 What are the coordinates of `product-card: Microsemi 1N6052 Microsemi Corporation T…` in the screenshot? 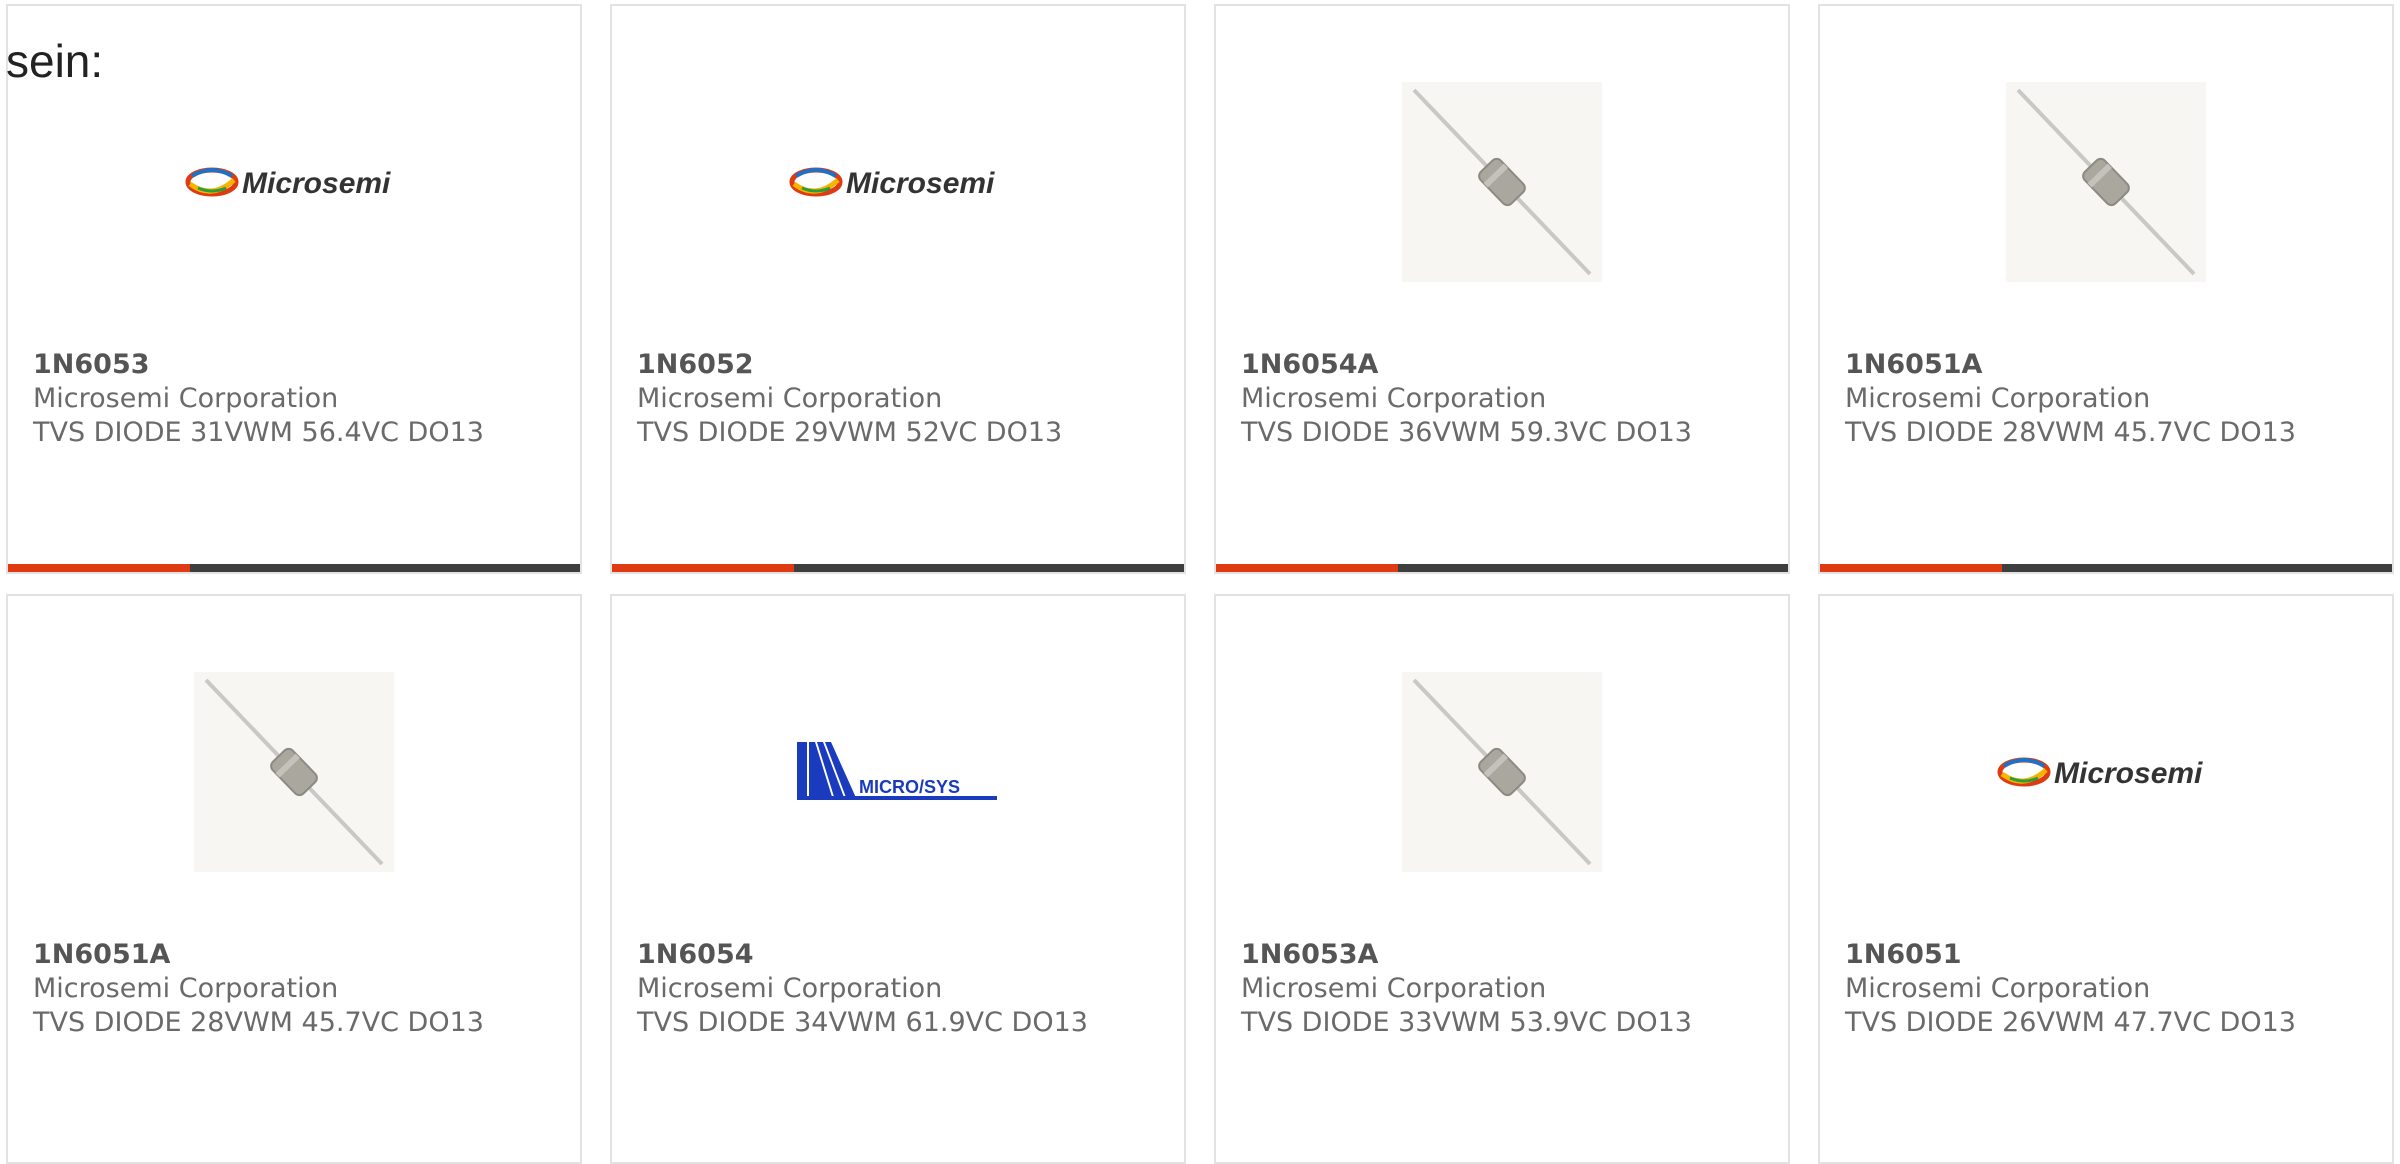 It's located at (898, 289).